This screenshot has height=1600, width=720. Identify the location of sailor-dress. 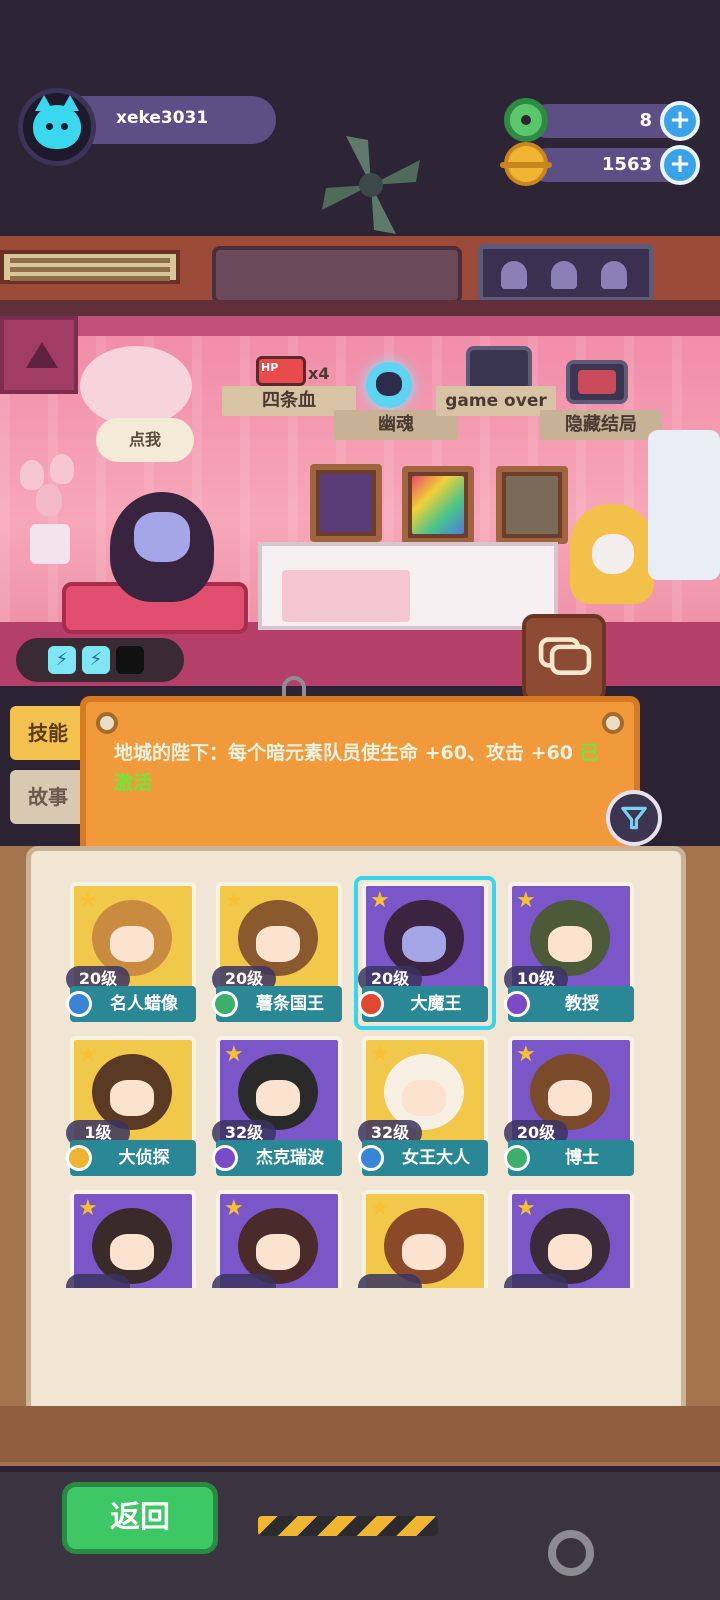
(684, 505).